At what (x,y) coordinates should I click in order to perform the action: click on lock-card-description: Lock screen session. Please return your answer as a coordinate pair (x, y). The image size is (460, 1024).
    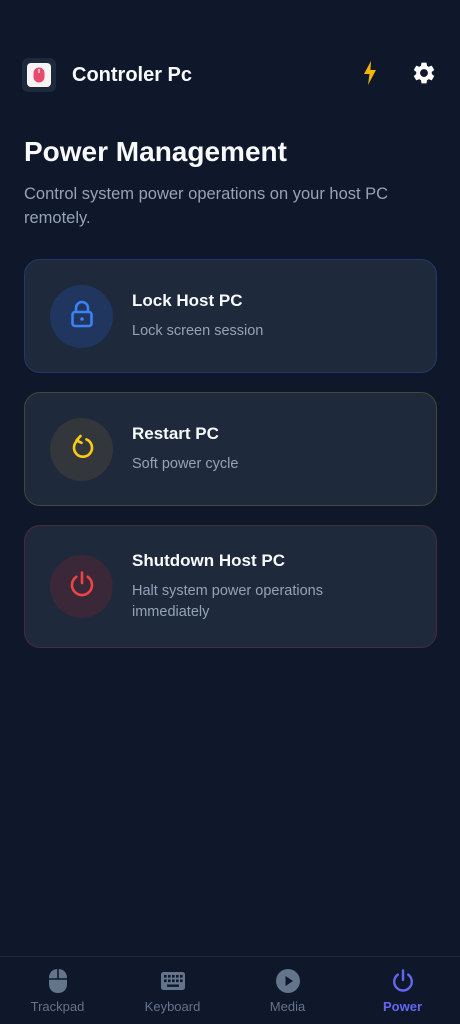
    Looking at the image, I should click on (198, 330).